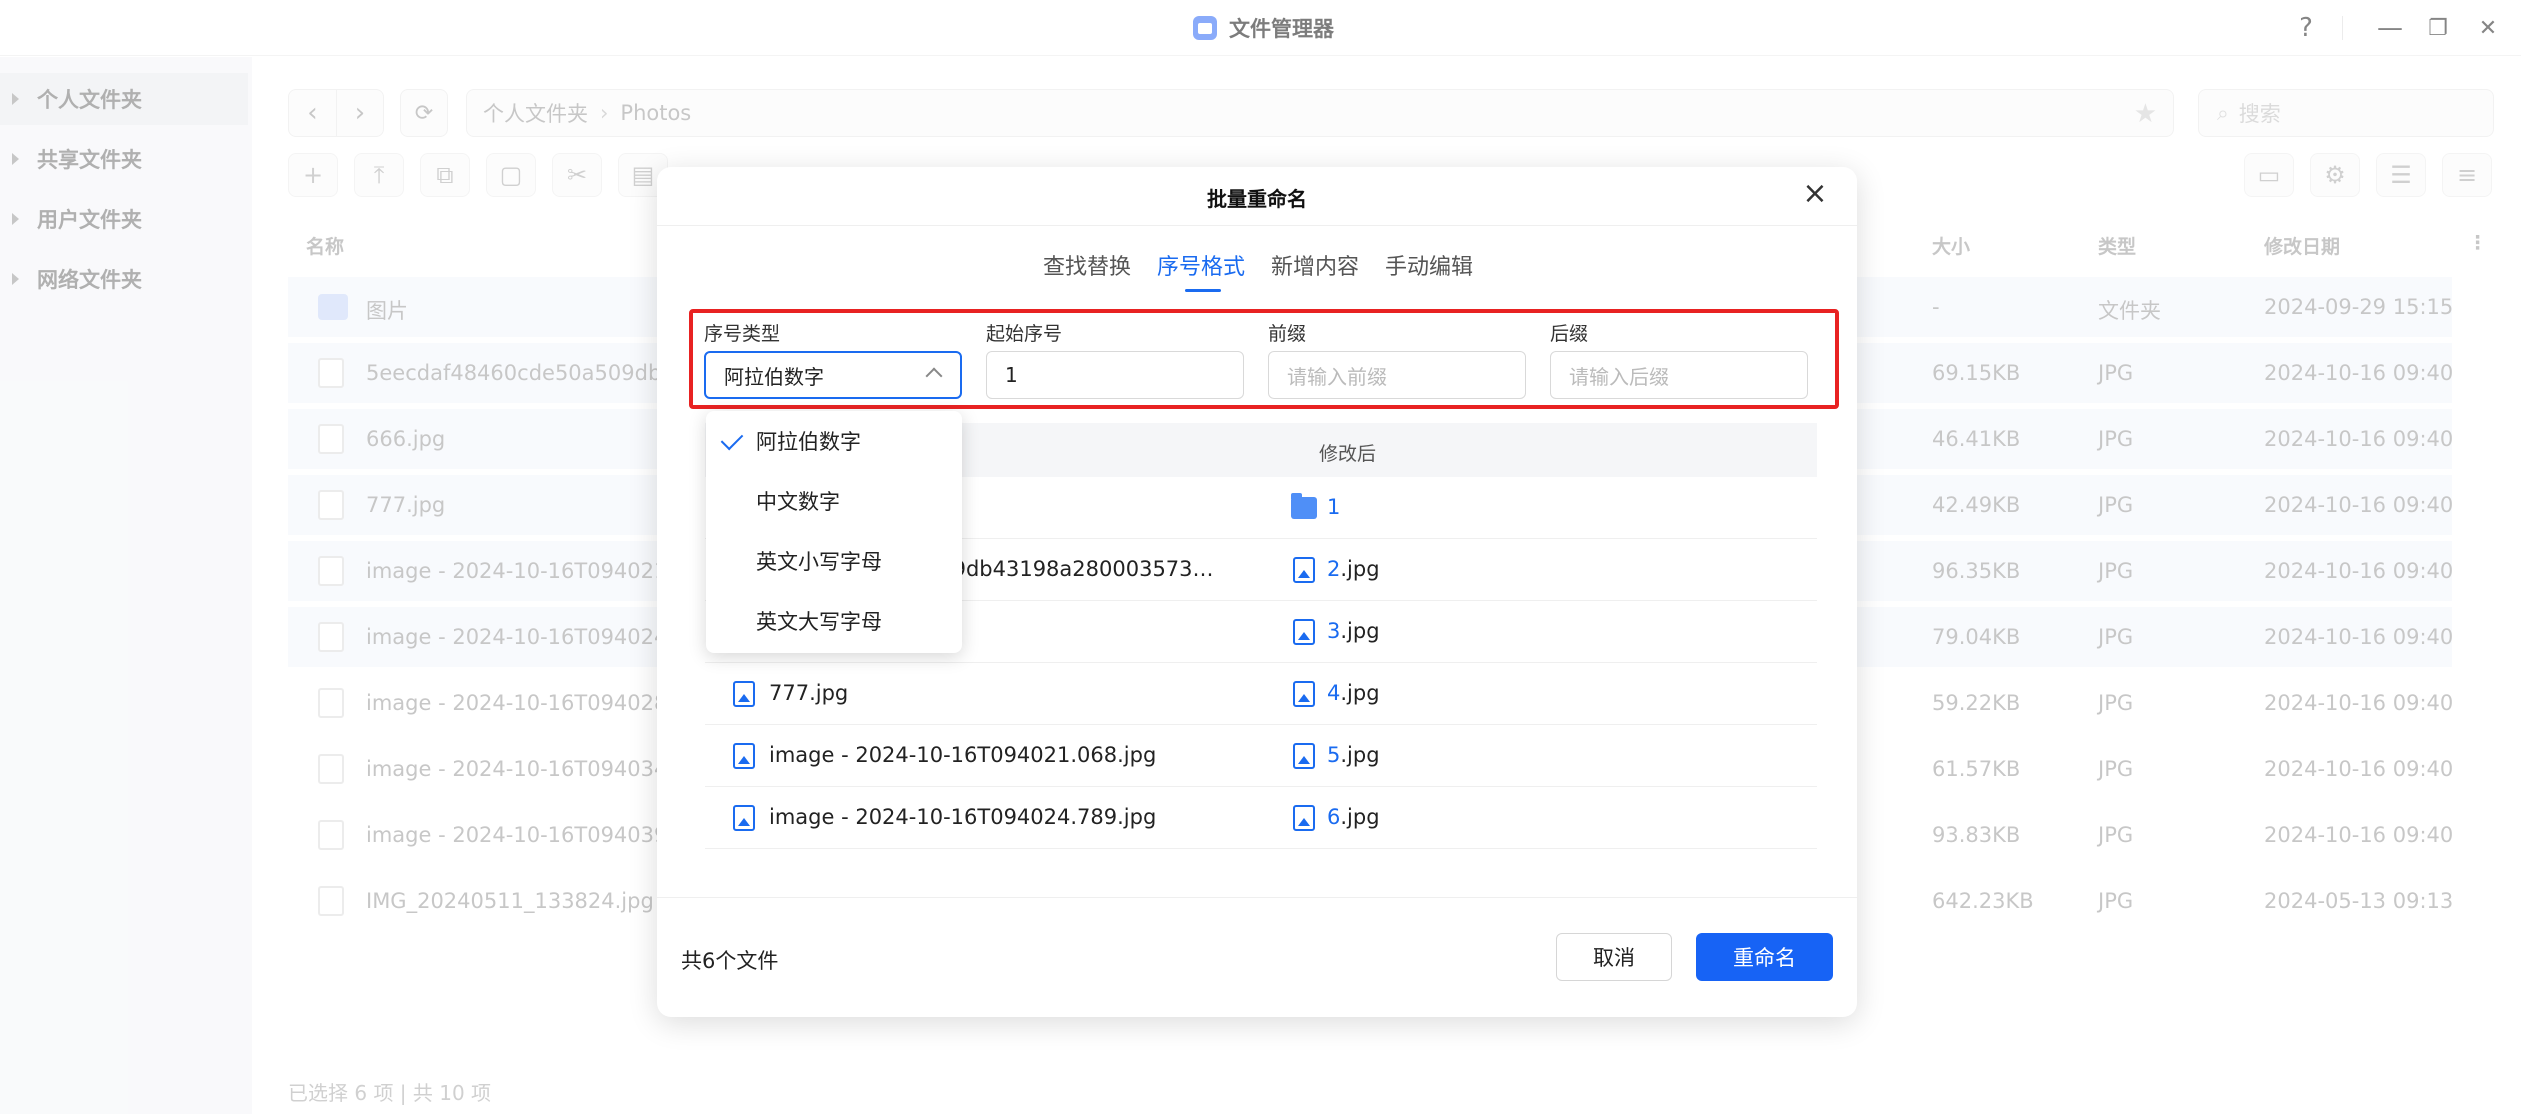 The width and height of the screenshot is (2521, 1114). I want to click on seq-type-dropdown: 阿拉伯数字 中文数字 英文小写字母 英文大写字母, so click(834, 532).